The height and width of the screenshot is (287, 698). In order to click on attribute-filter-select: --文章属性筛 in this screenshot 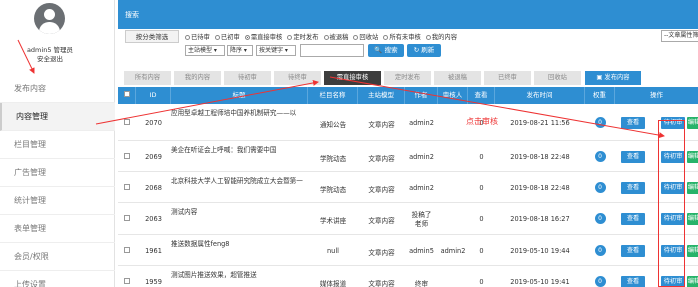, I will do `click(679, 36)`.